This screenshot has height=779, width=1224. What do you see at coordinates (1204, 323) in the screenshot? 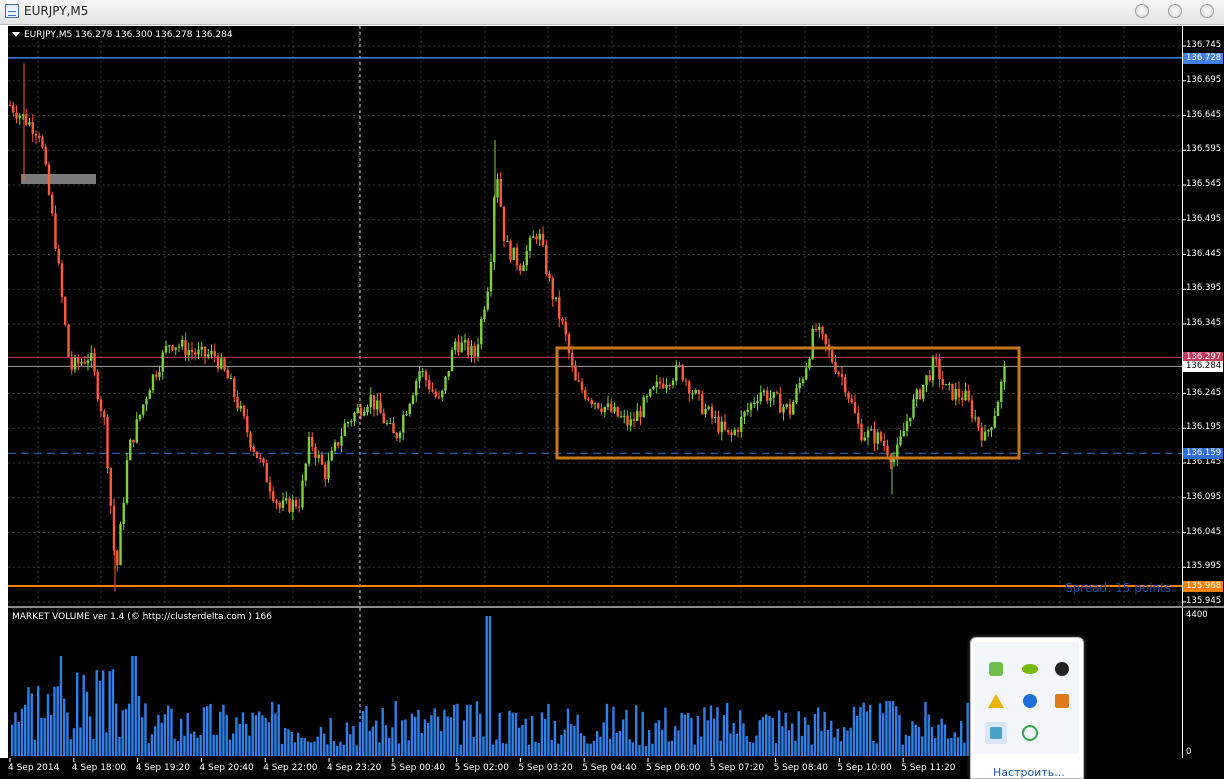
I see `price-tick-label: 136.345` at bounding box center [1204, 323].